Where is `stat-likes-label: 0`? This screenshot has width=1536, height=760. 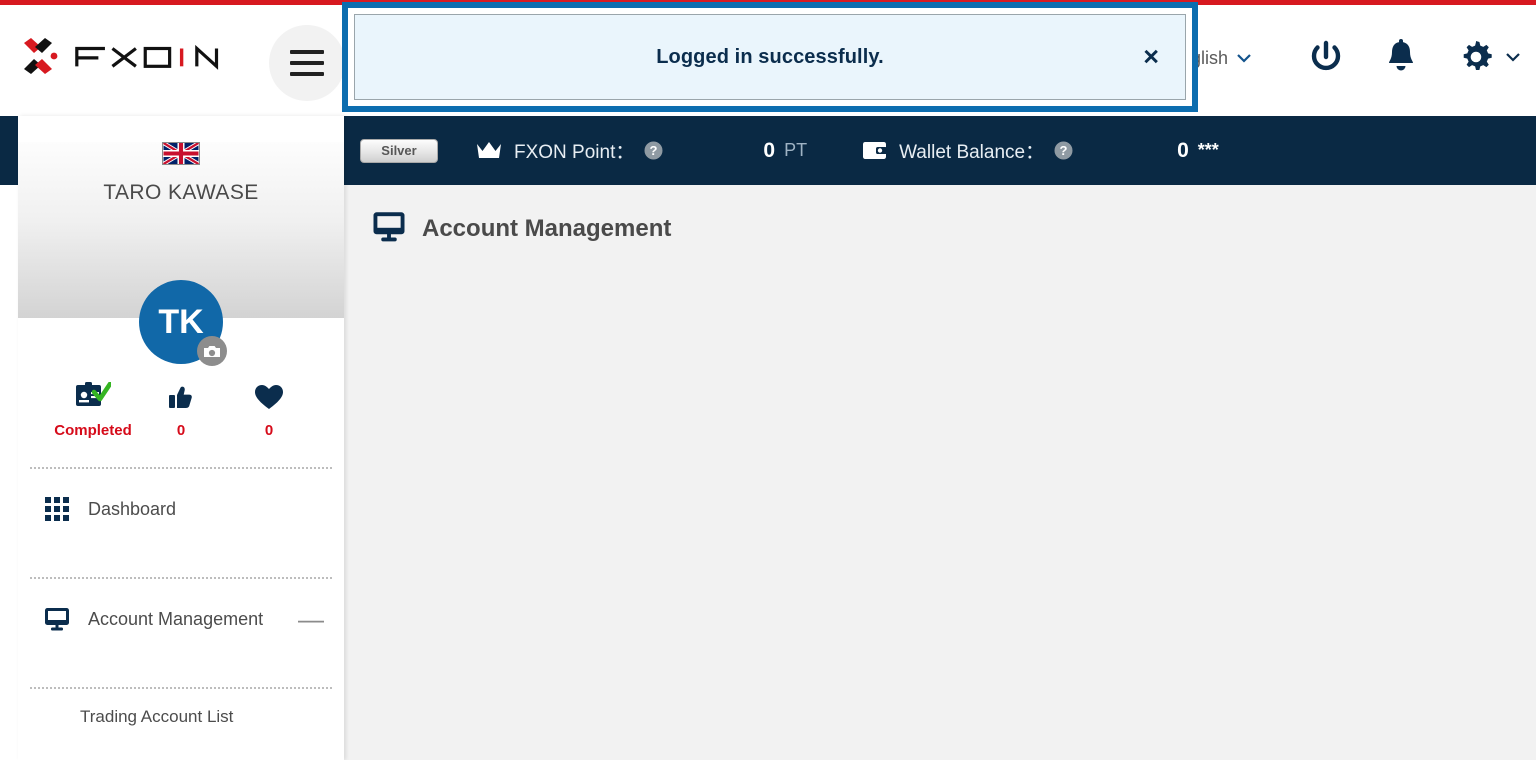 stat-likes-label: 0 is located at coordinates (181, 430).